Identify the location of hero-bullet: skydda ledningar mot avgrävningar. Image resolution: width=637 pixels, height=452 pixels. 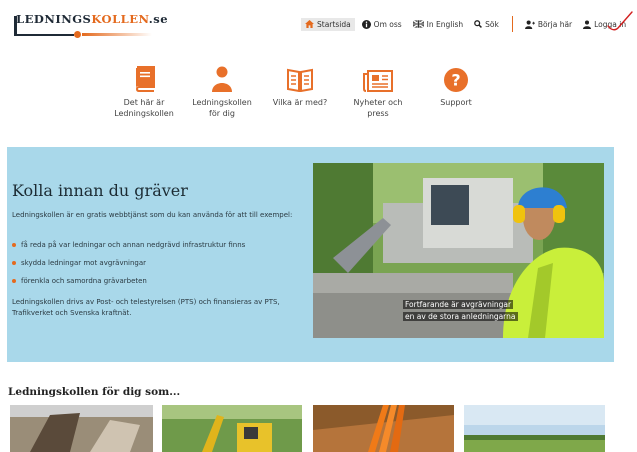
(128, 267).